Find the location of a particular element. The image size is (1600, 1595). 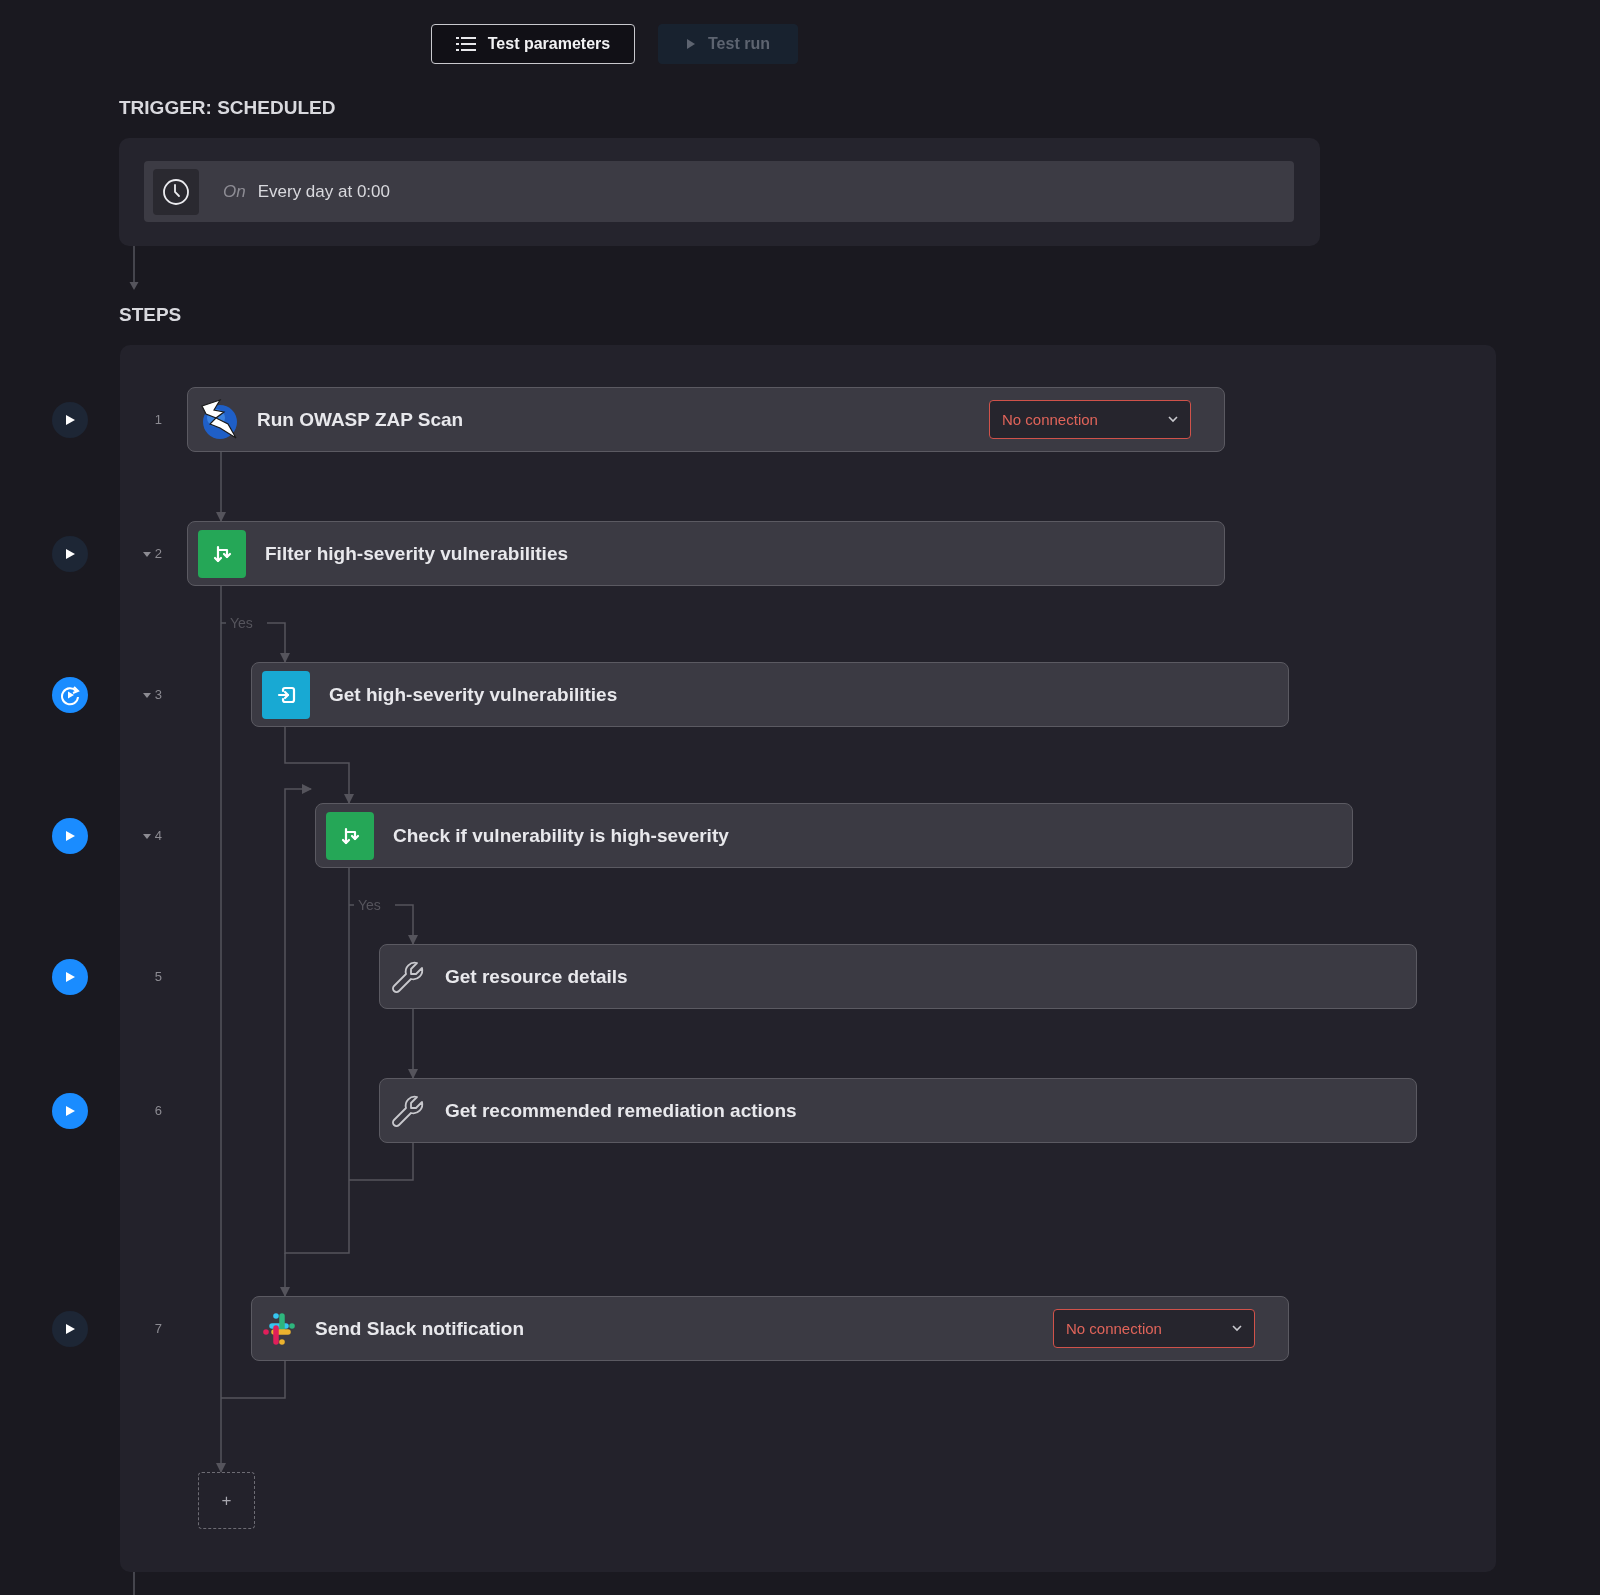

step-card: Get recommended remediation actions is located at coordinates (898, 1110).